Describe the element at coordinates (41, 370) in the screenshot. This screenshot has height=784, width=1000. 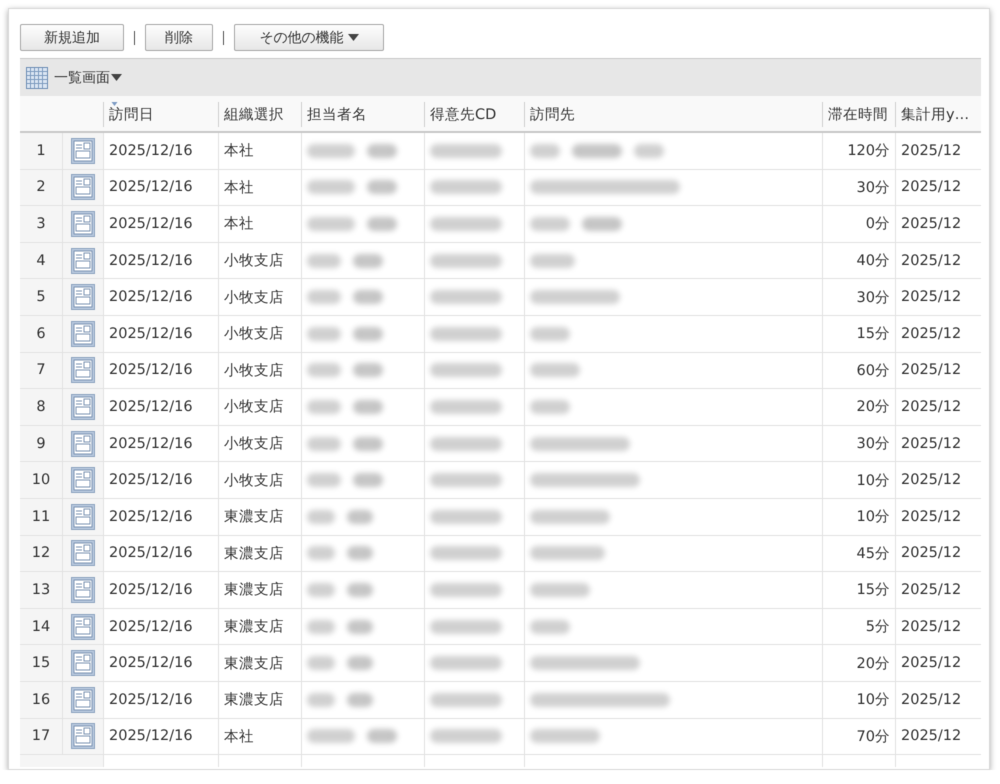
I see `row-number: 7` at that location.